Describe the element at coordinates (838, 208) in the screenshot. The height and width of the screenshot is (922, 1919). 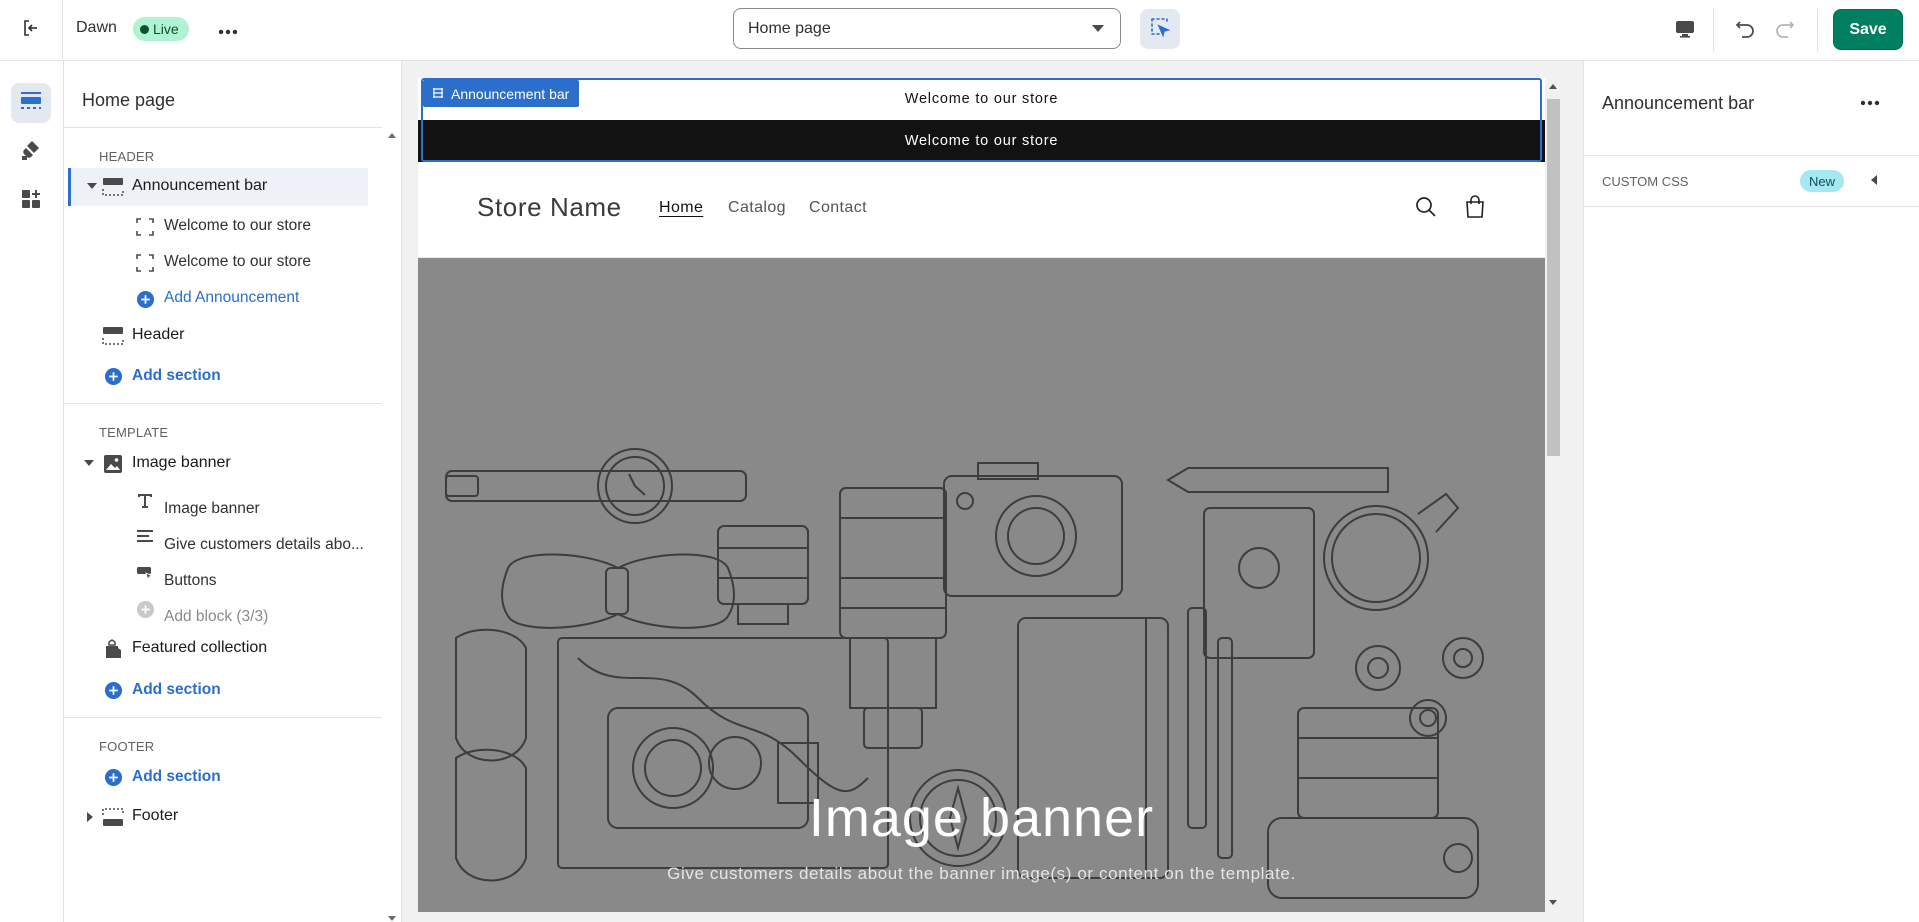
I see `nav-link-contact: Contact` at that location.